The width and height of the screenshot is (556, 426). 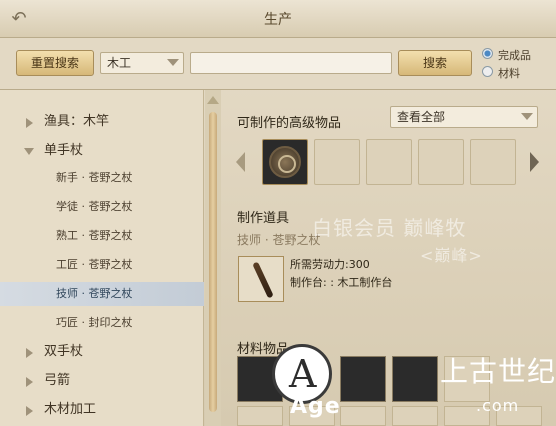 I want to click on subitem-artisan: 巧匠 · 封印之杖, so click(x=102, y=323).